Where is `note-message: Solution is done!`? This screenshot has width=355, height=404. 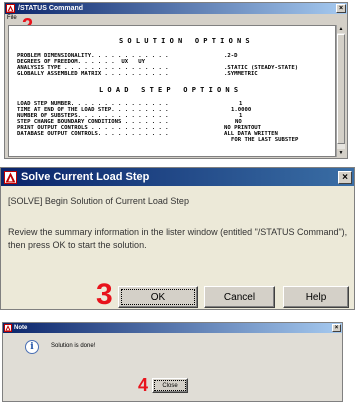
note-message: Solution is done! is located at coordinates (73, 346).